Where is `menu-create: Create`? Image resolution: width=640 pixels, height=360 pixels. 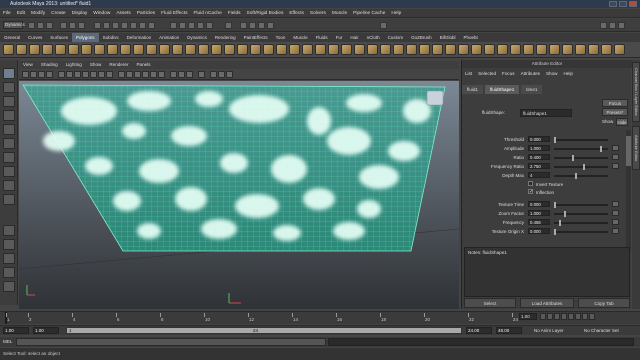 menu-create: Create is located at coordinates (58, 13).